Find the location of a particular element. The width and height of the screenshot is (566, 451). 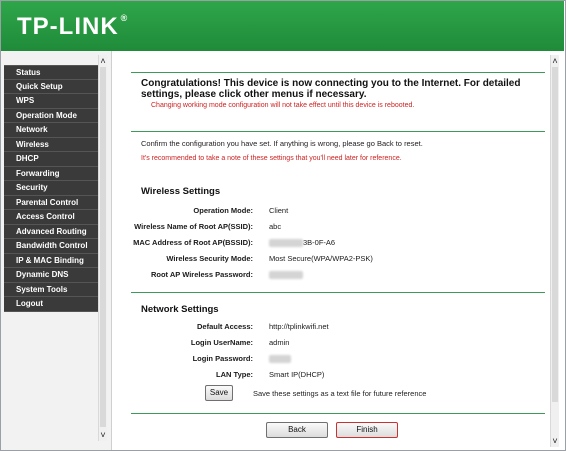

root-ap-password-value is located at coordinates (286, 275).